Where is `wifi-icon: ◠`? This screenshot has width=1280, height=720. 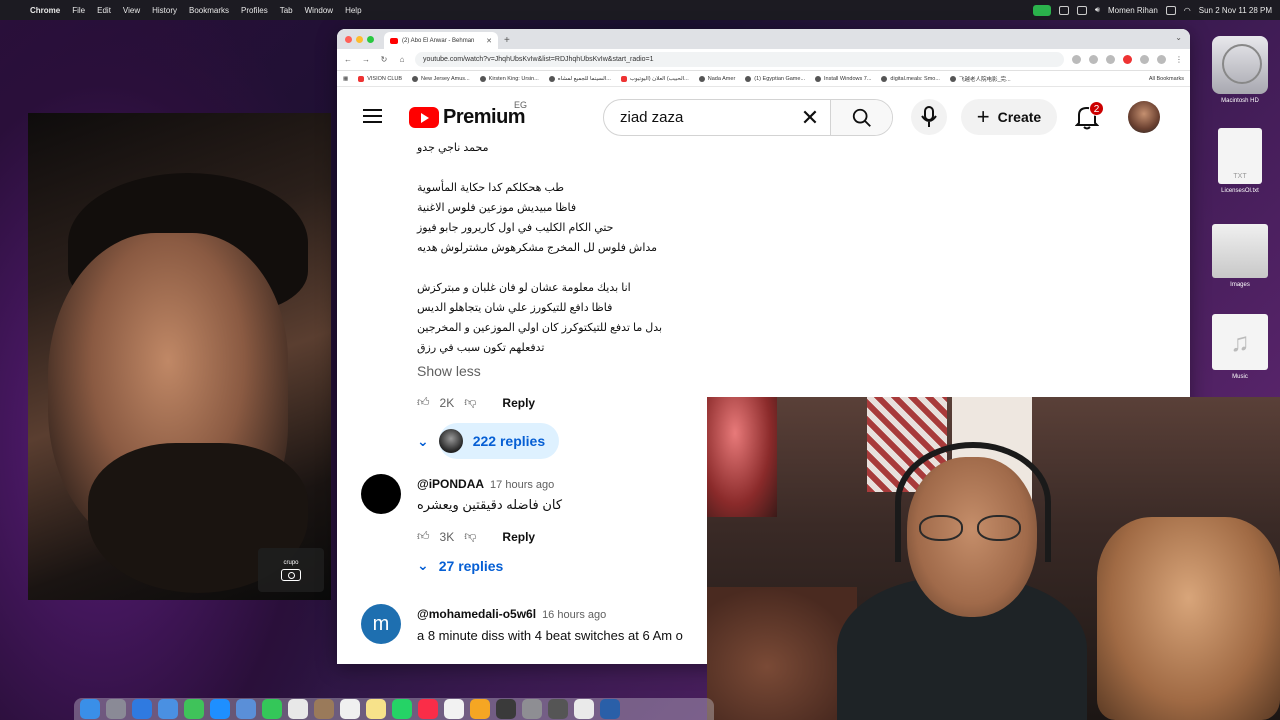 wifi-icon: ◠ is located at coordinates (1187, 10).